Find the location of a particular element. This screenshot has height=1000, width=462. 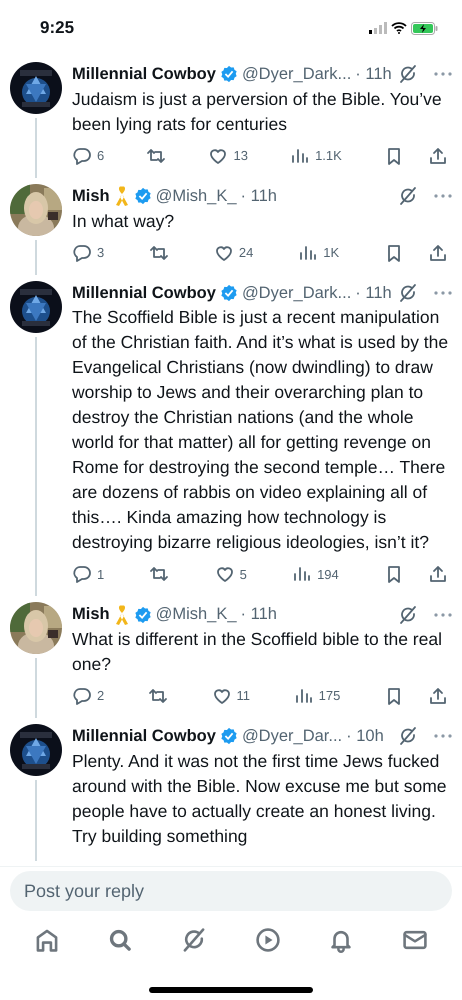

views-button: 194 is located at coordinates (315, 574).